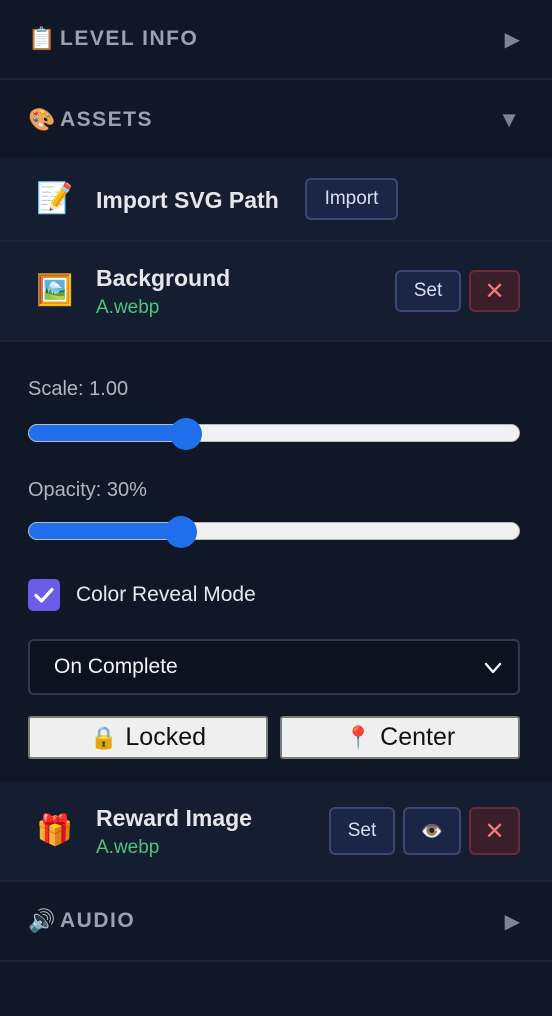  I want to click on clipboard-icon: 📋, so click(42, 38).